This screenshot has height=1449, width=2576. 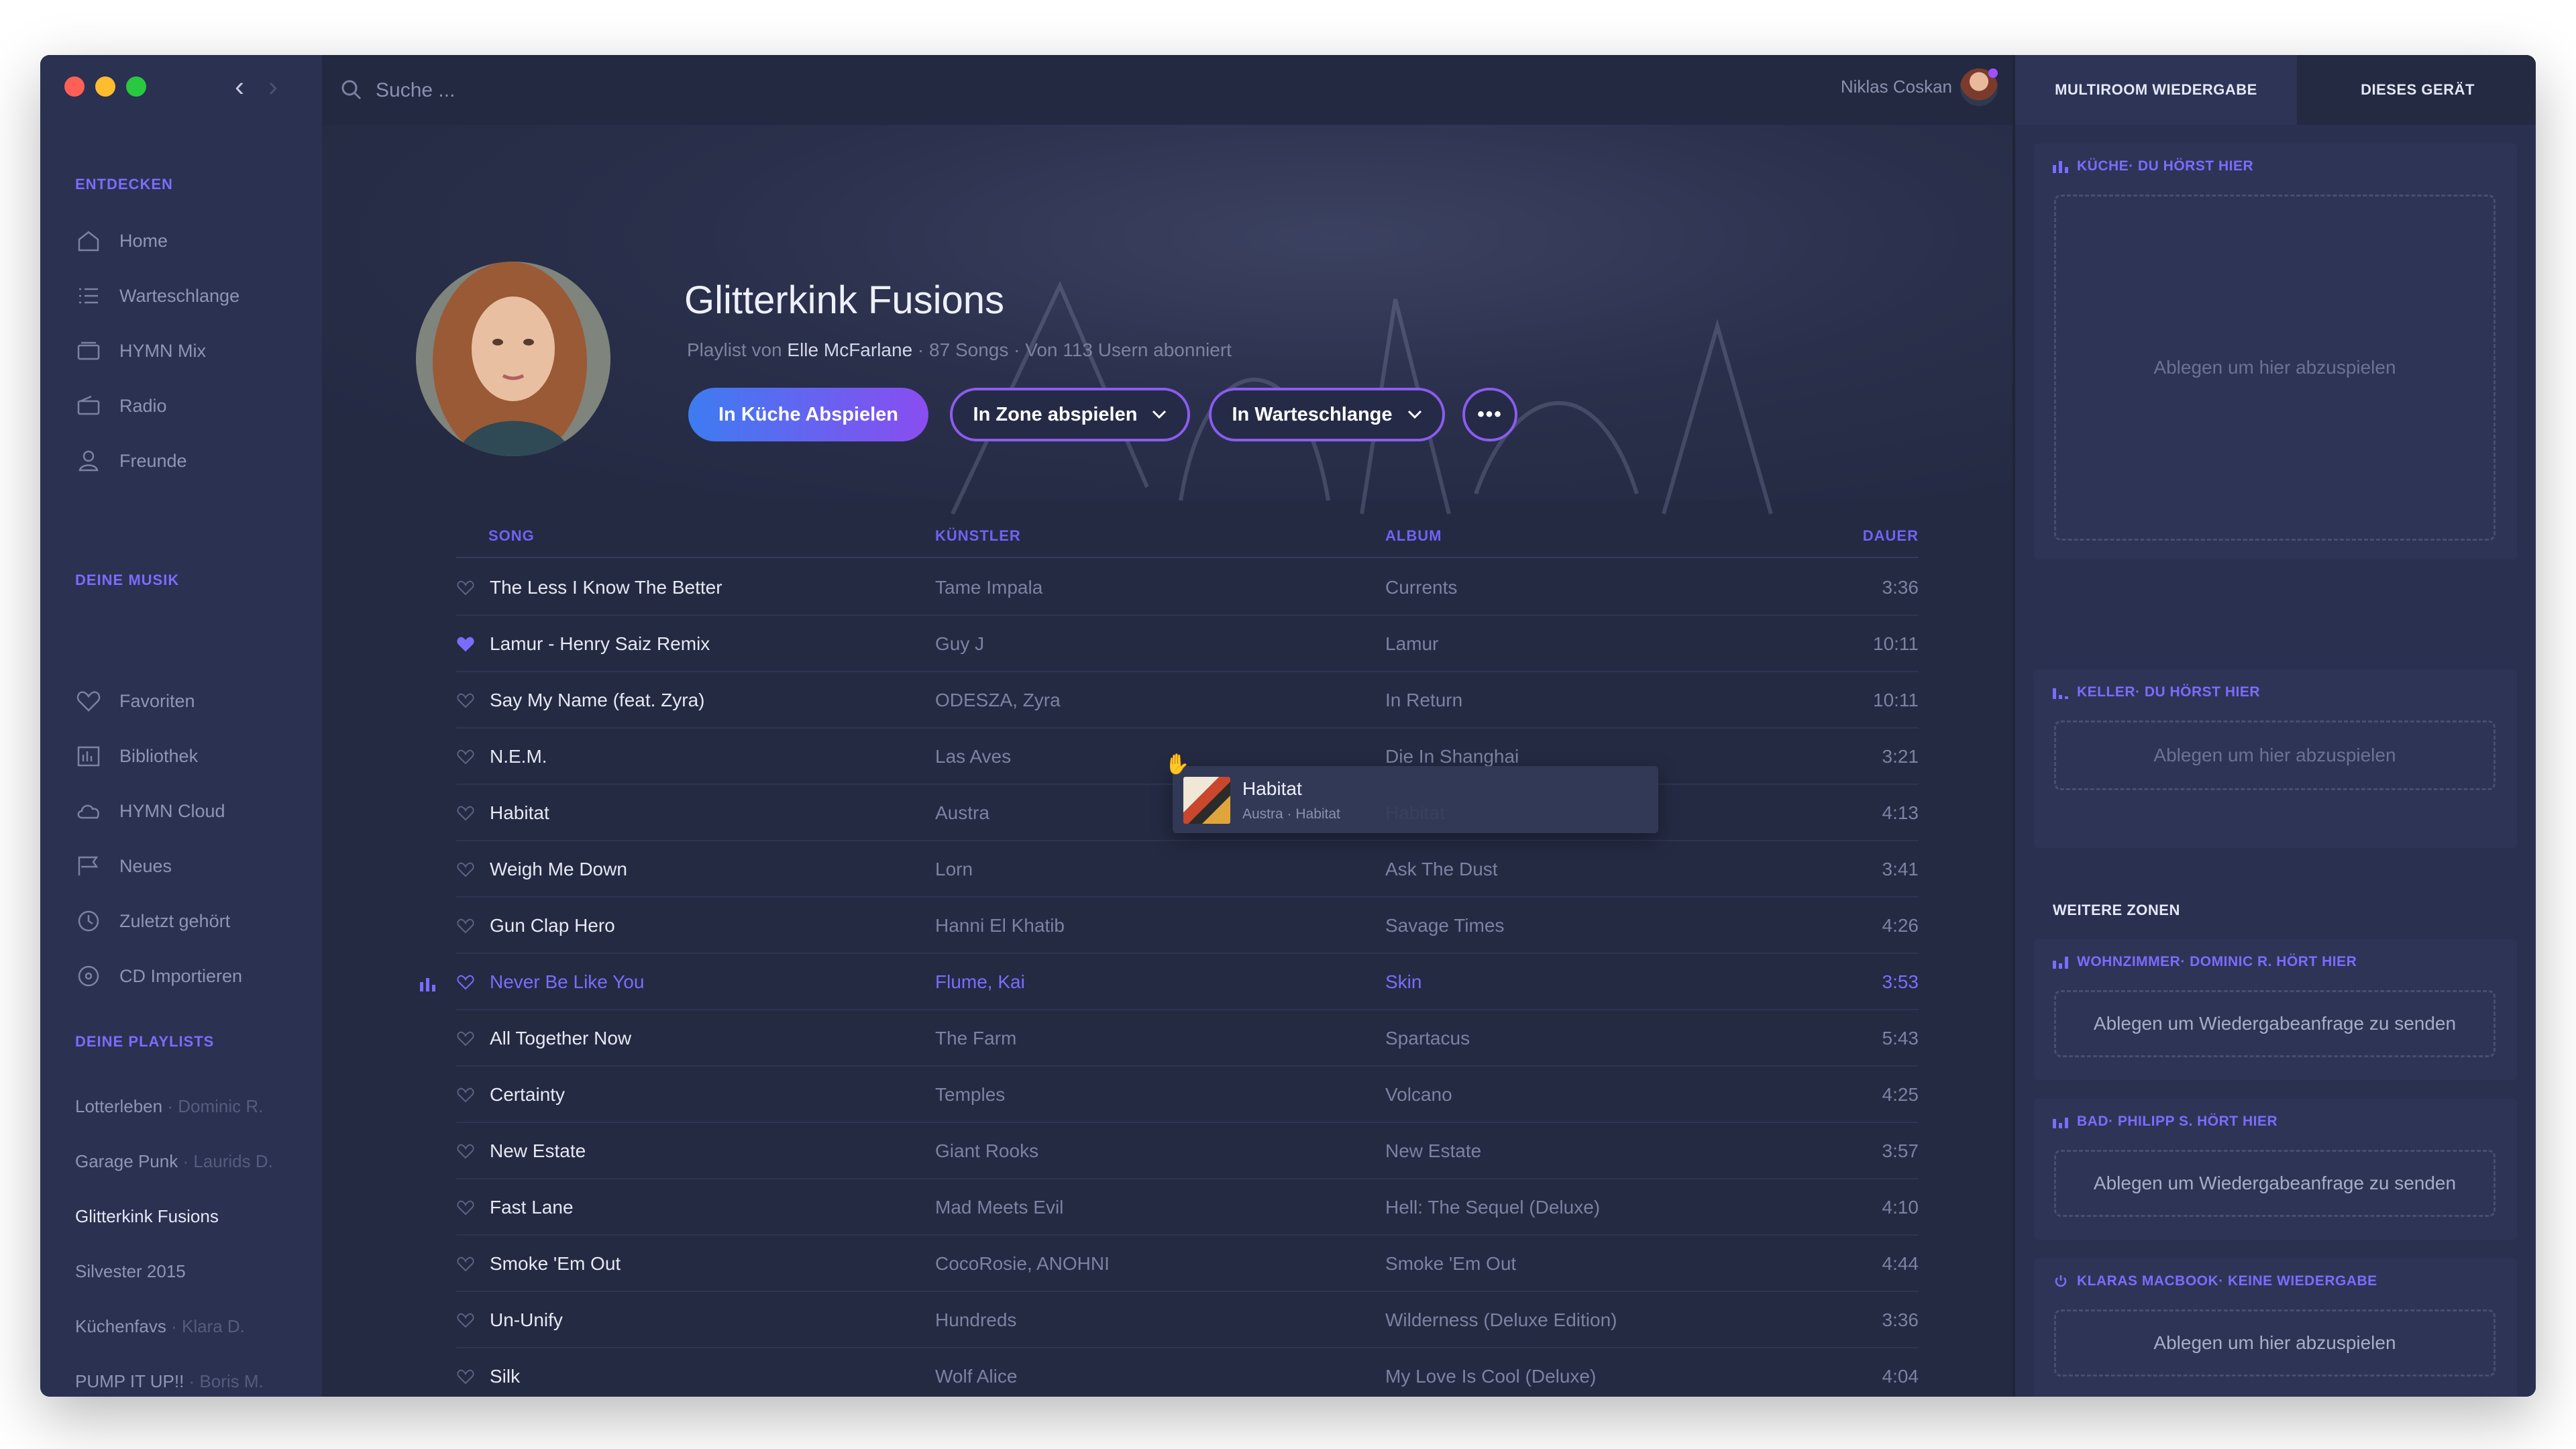 I want to click on artist-name: Wolf Alice, so click(x=976, y=1376).